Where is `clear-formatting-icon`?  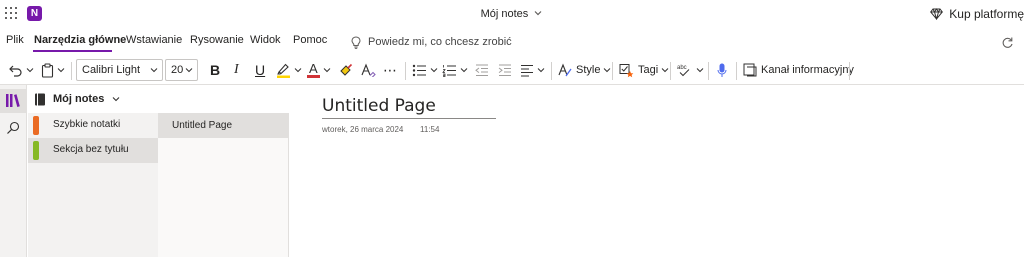
clear-formatting-icon is located at coordinates (368, 70).